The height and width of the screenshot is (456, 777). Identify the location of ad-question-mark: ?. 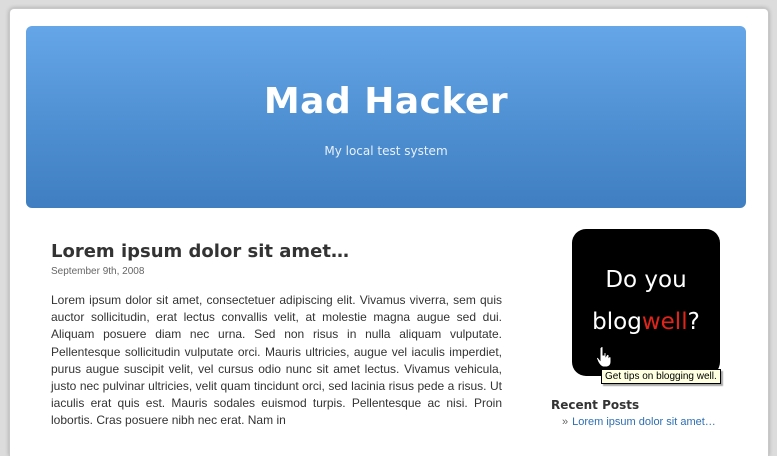
(693, 322).